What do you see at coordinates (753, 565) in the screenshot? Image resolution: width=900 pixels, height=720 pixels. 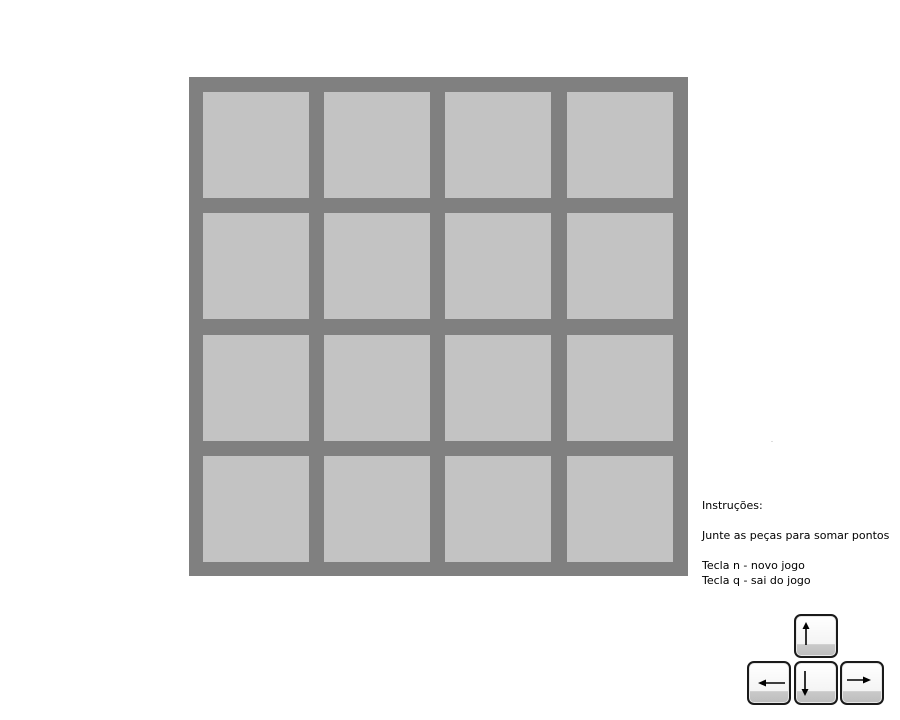 I see `instructions-new-game: Tecla n - novo jogo` at bounding box center [753, 565].